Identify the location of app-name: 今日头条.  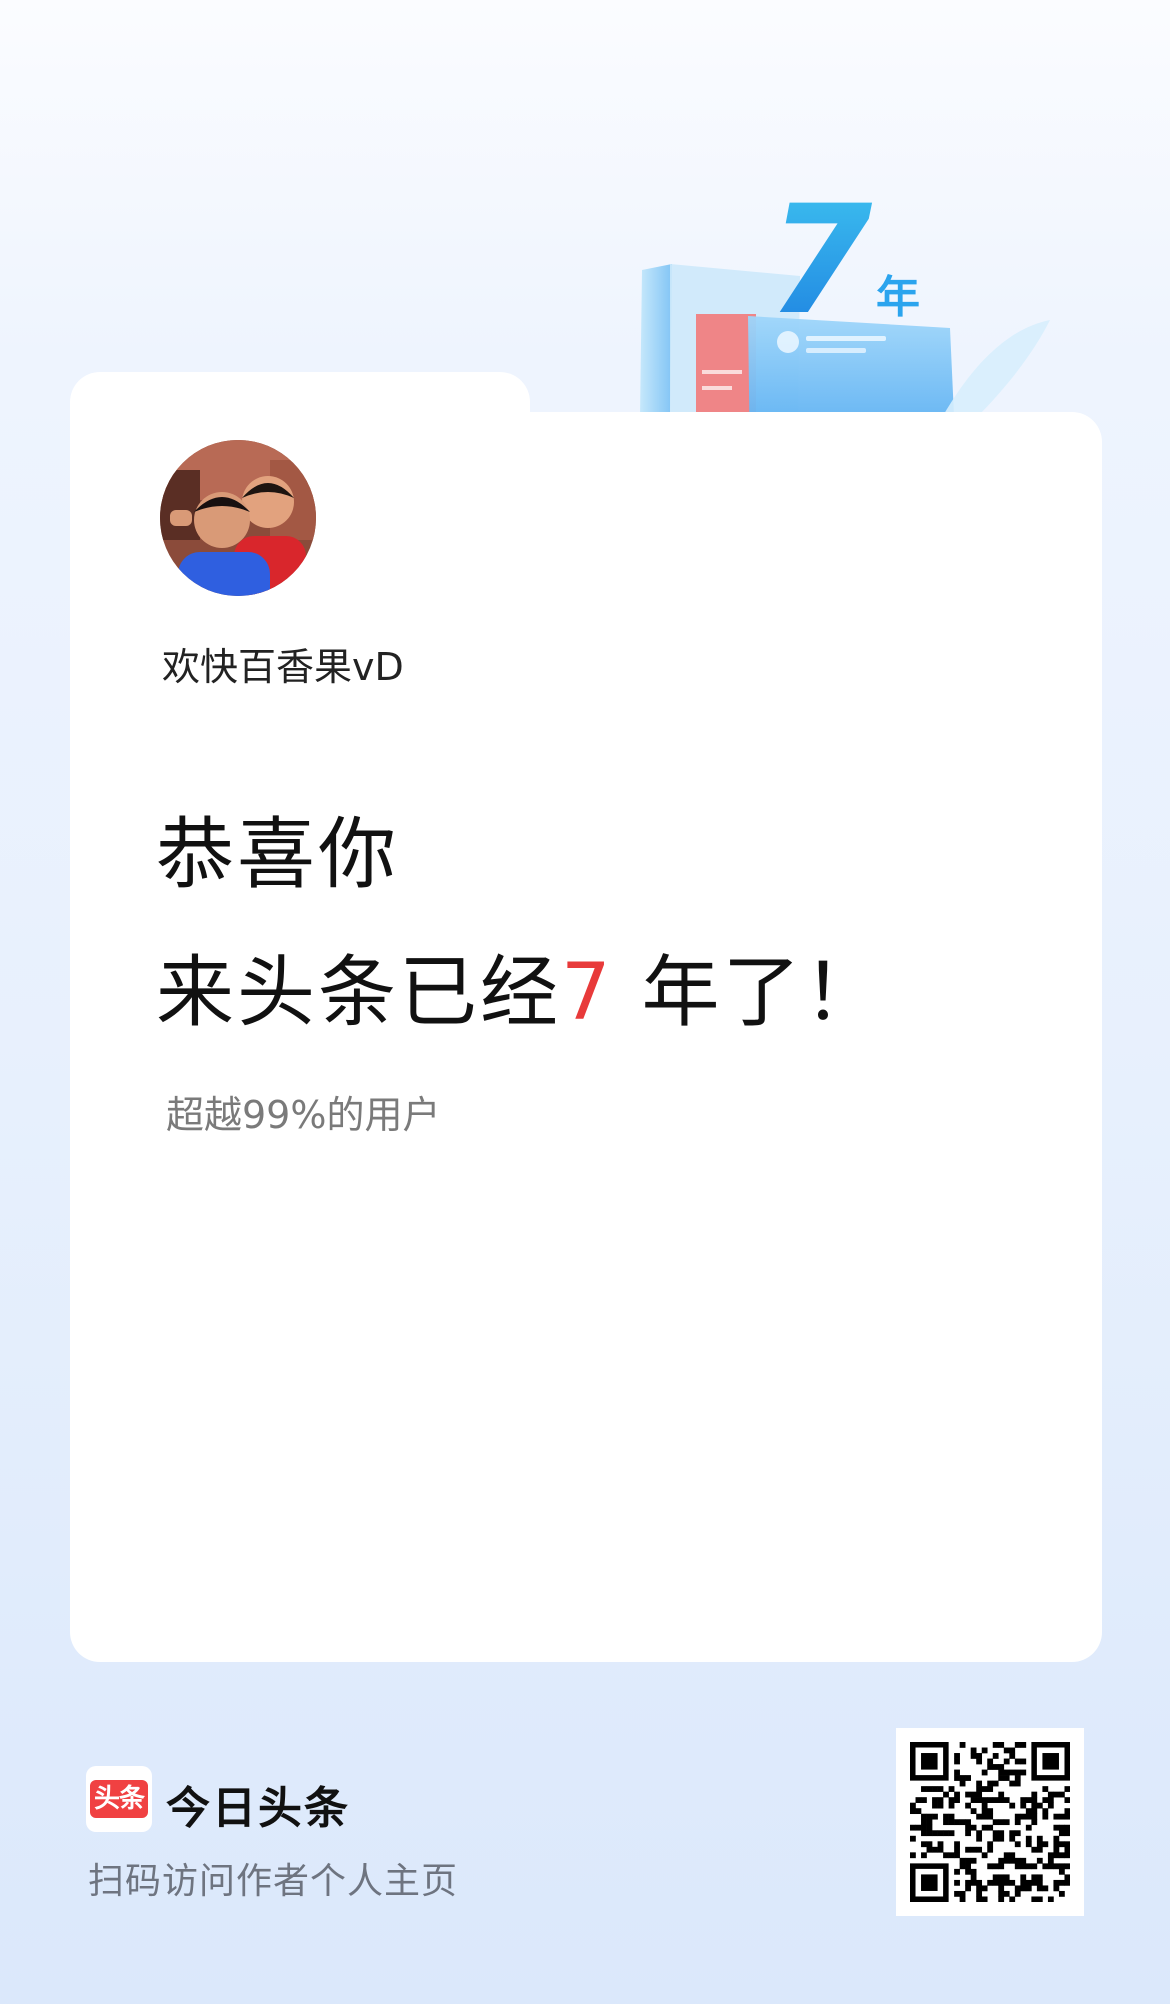
(258, 1808).